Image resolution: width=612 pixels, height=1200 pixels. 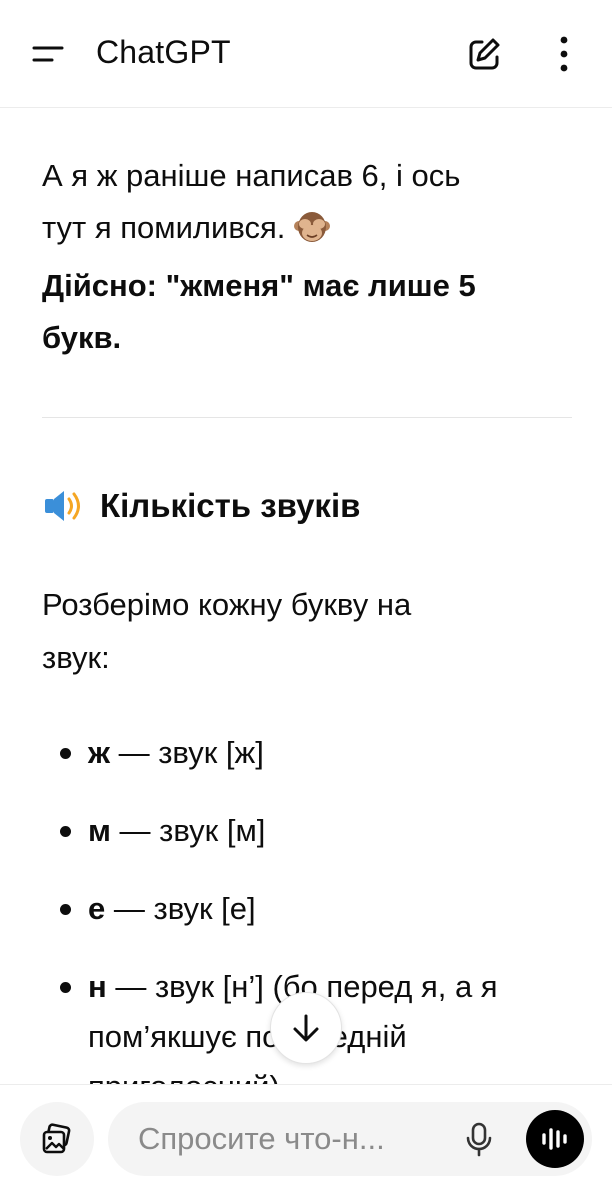 I want to click on list-item: м — звук [м], so click(x=312, y=831).